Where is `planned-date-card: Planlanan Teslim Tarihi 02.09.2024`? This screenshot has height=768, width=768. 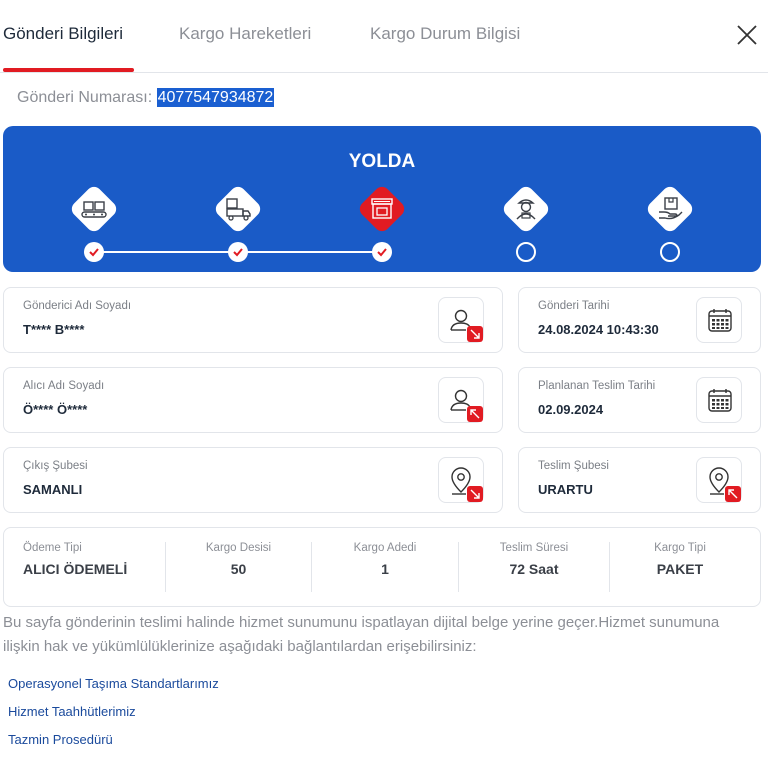
planned-date-card: Planlanan Teslim Tarihi 02.09.2024 is located at coordinates (639, 400).